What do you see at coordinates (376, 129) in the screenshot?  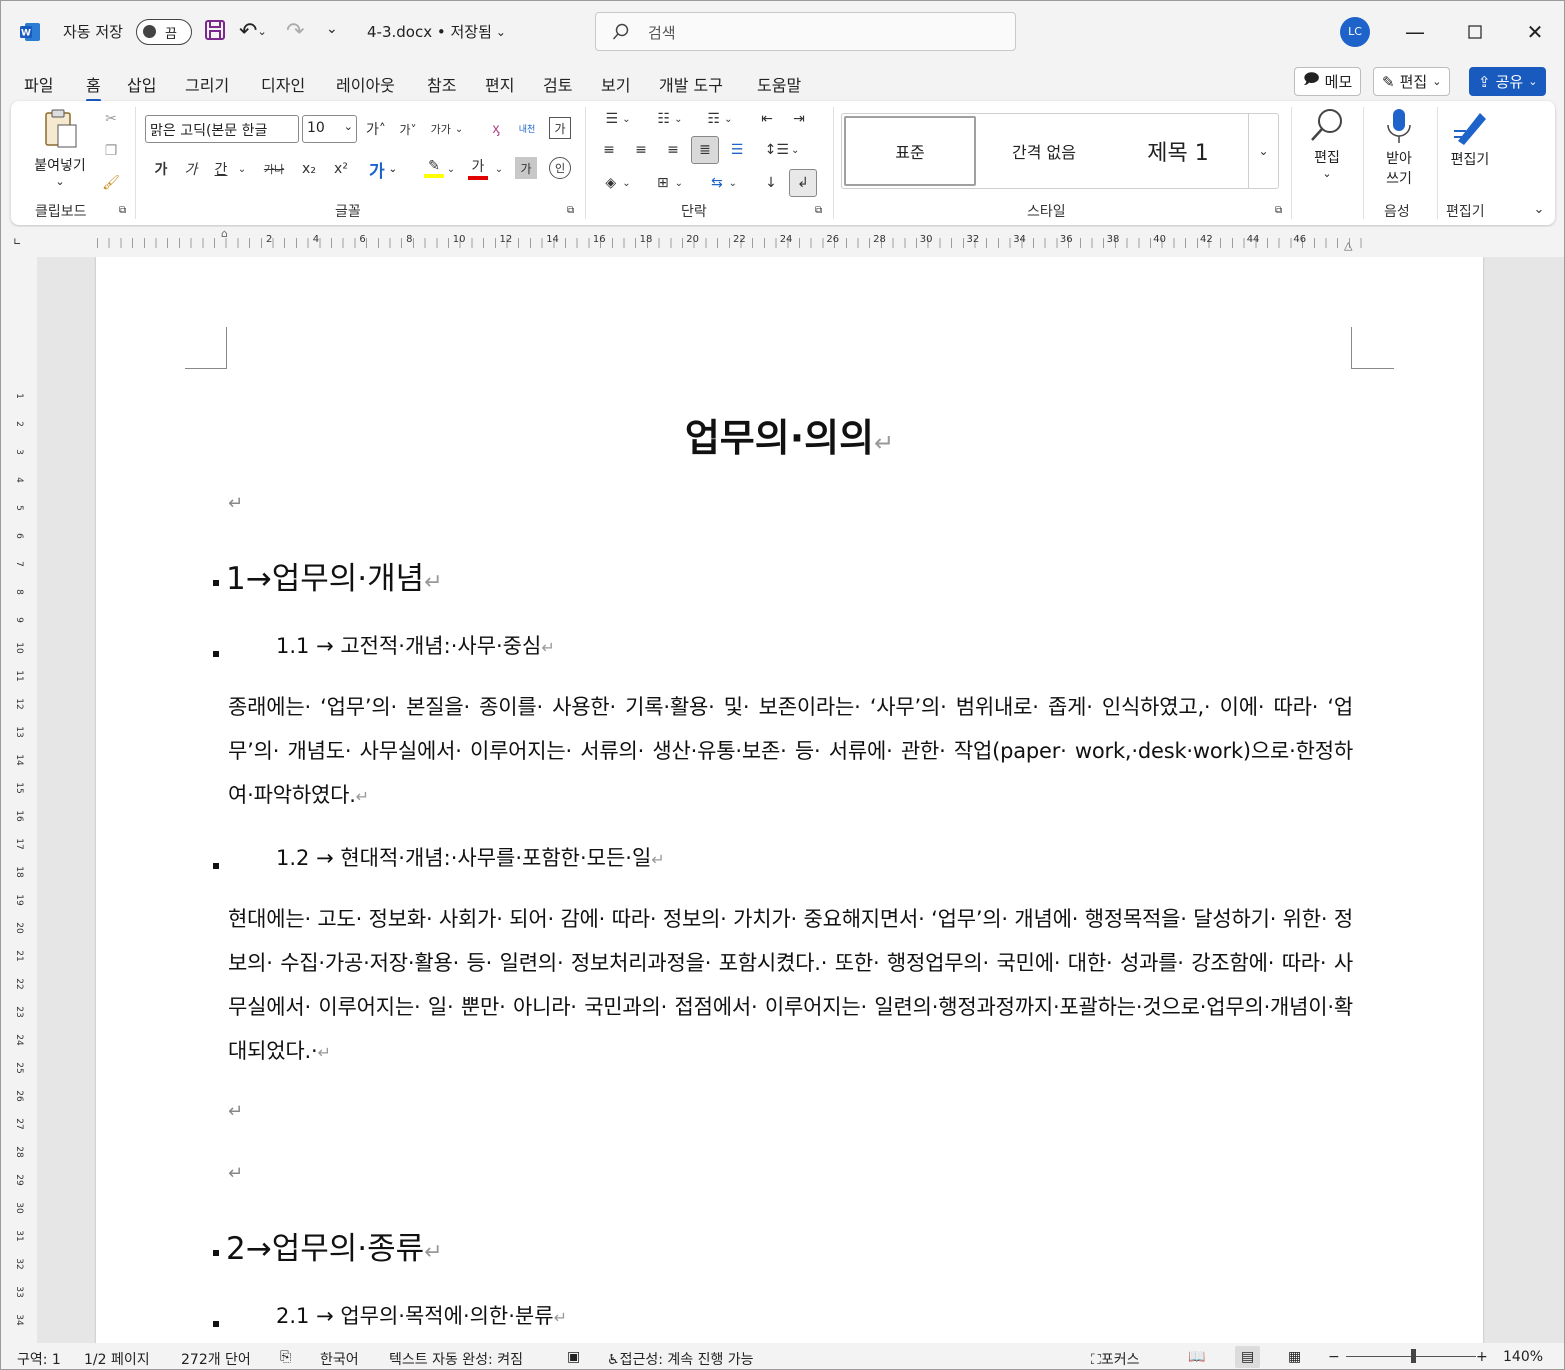 I see `grow-font-button: 가˄` at bounding box center [376, 129].